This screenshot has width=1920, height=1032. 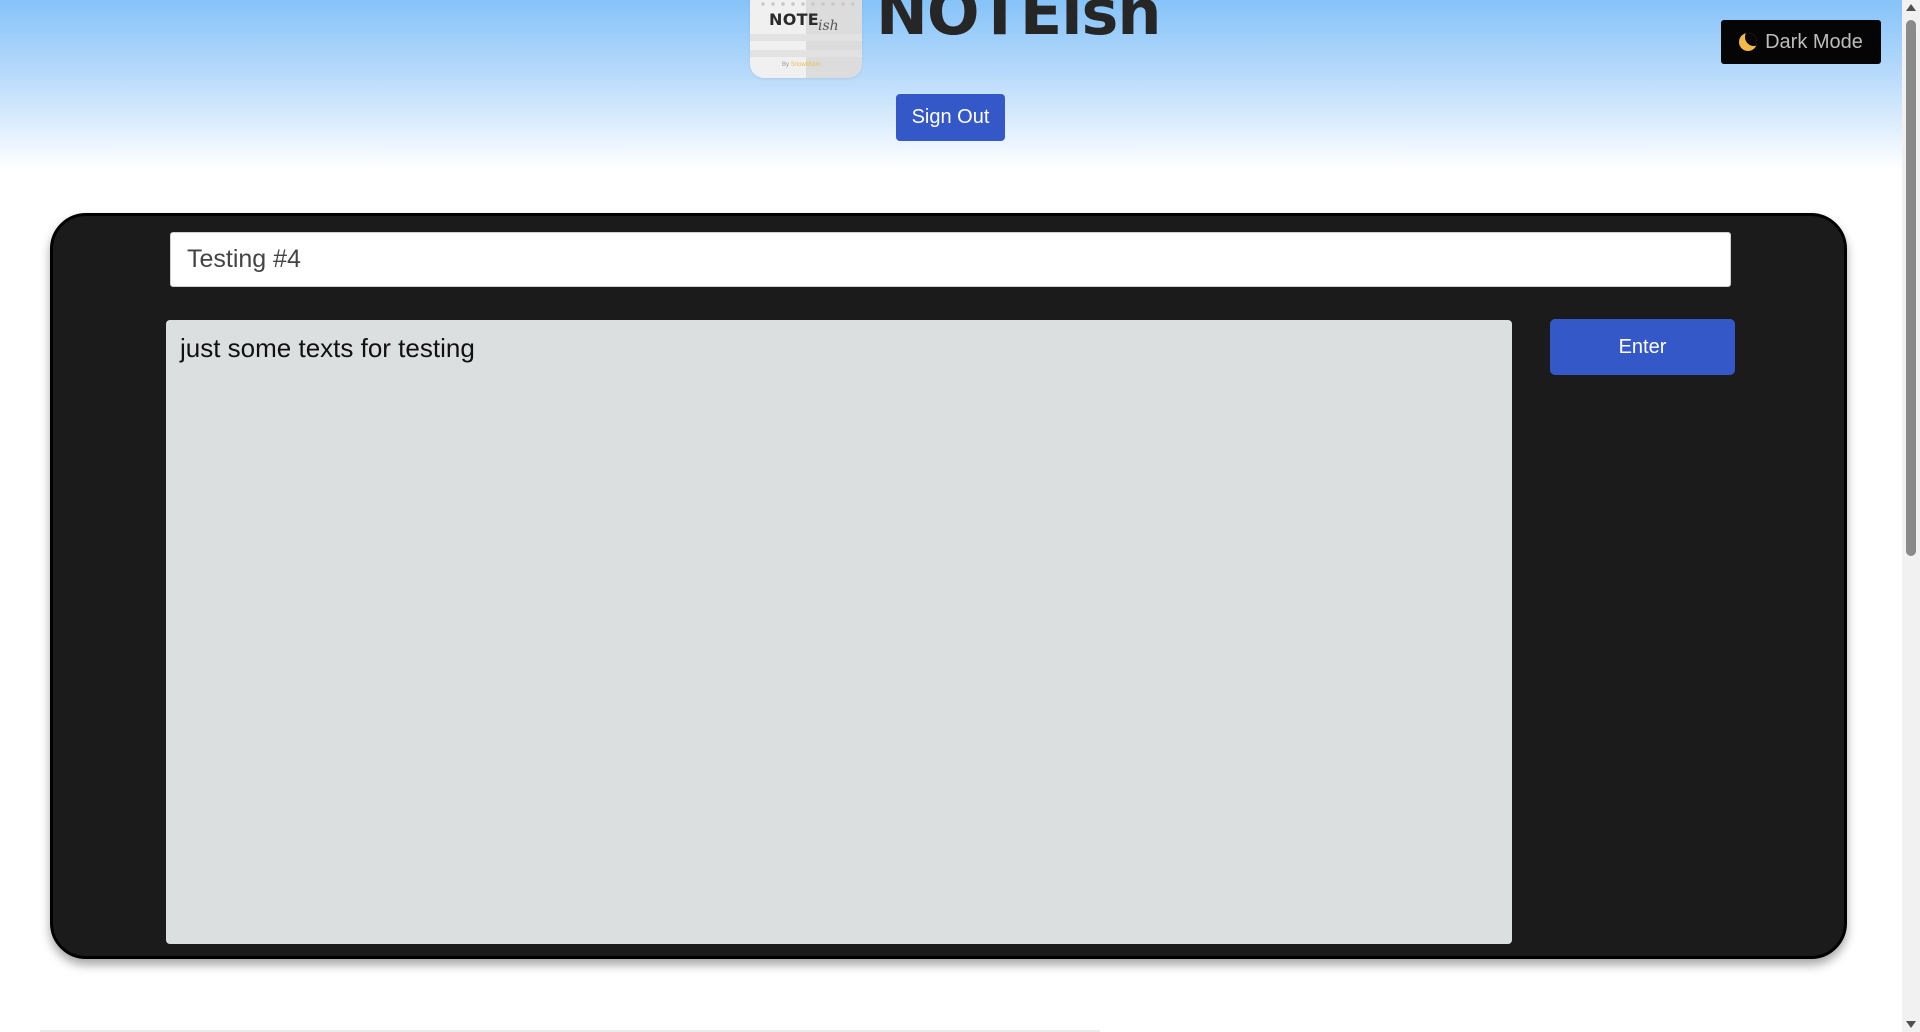 What do you see at coordinates (1019, 24) in the screenshot?
I see `app-title: NOTEish` at bounding box center [1019, 24].